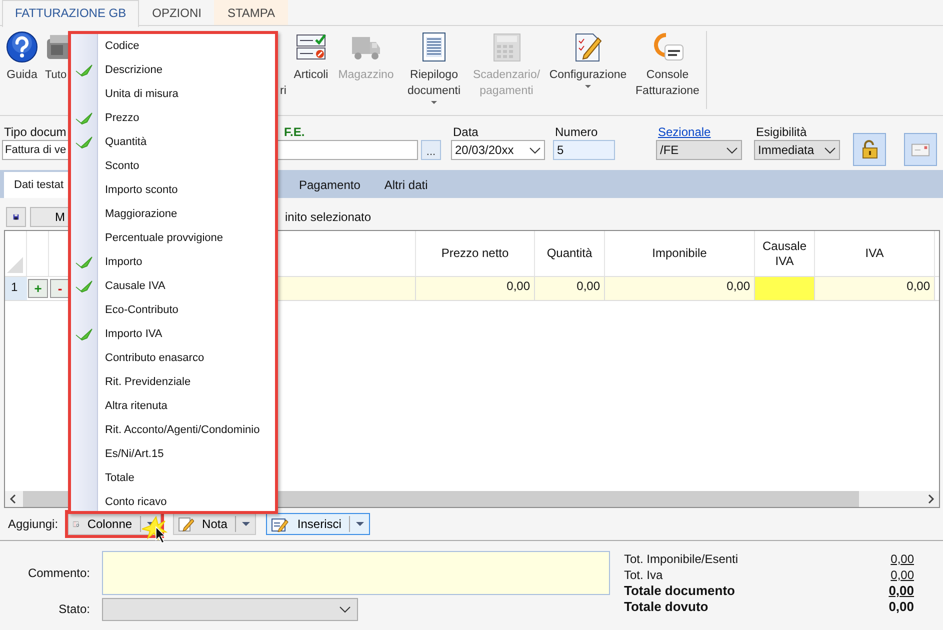 This screenshot has height=630, width=943. I want to click on ribbon-button: Console Fatturazione, so click(667, 73).